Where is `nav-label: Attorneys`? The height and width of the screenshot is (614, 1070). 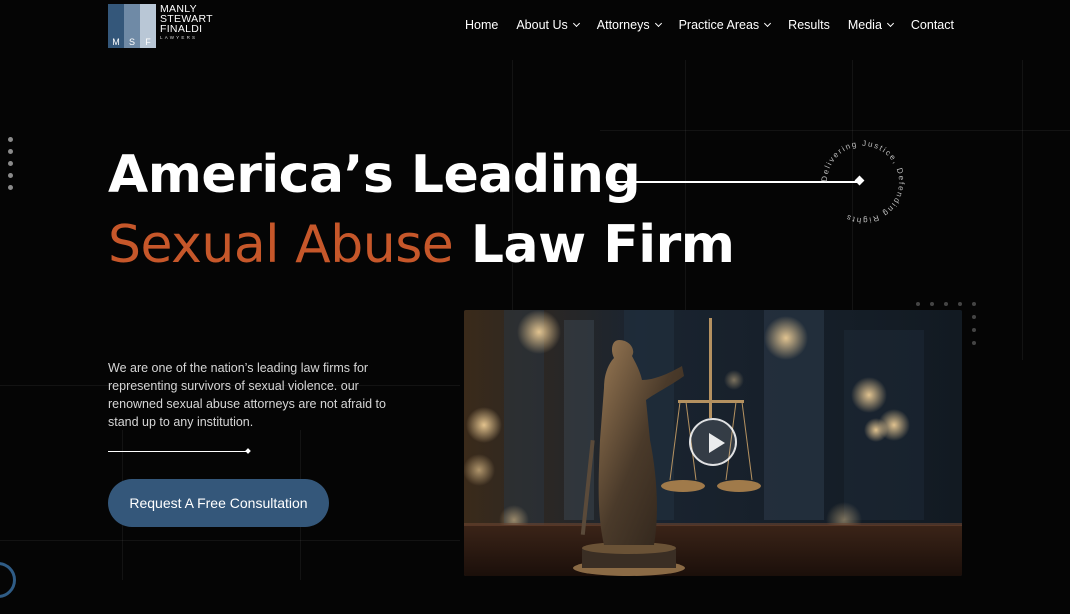
nav-label: Attorneys is located at coordinates (623, 25).